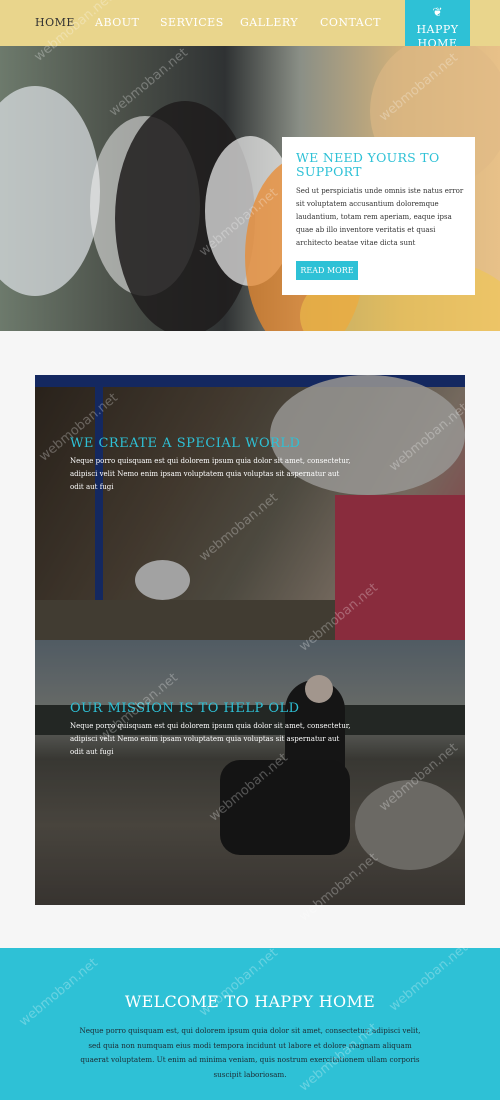 The height and width of the screenshot is (1100, 500). Describe the element at coordinates (269, 22) in the screenshot. I see `nav-gallery-link: GALLERY` at that location.